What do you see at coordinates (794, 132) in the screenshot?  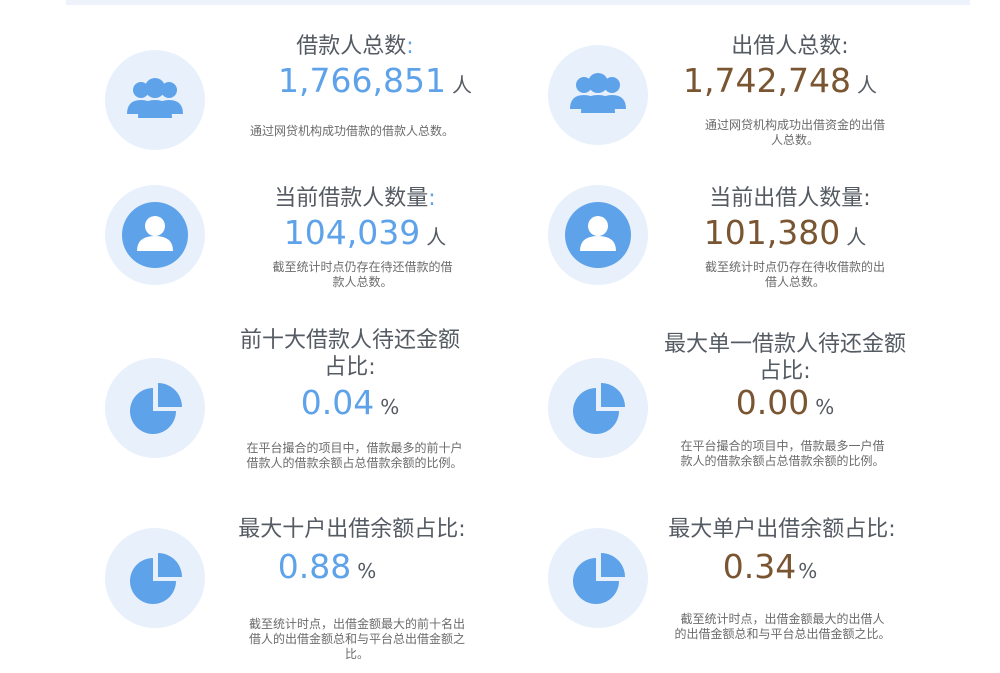 I see `lenders-total-desc: 通过网贷机构成功出借资金的出借 人总数。` at bounding box center [794, 132].